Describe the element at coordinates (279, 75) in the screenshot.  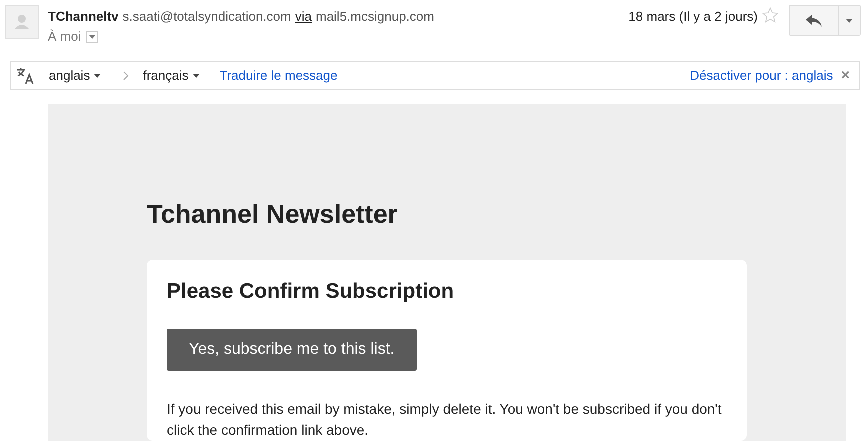
I see `translate-link: Traduire le message` at that location.